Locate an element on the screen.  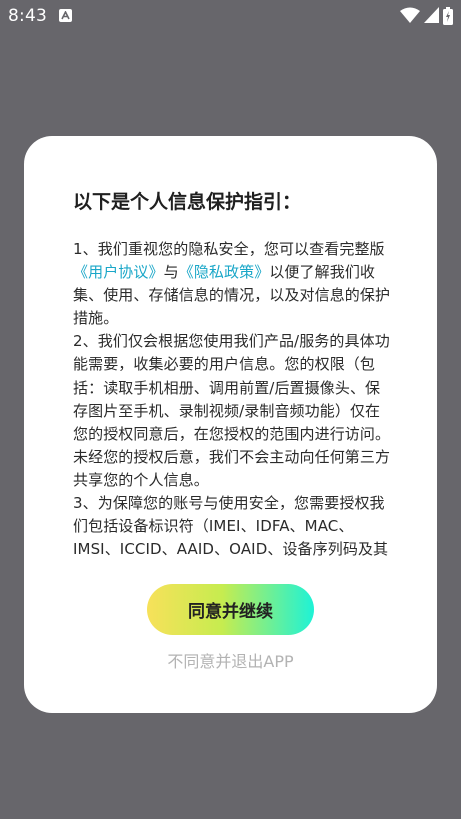
agree-continue-button: 同意并继续 is located at coordinates (230, 609).